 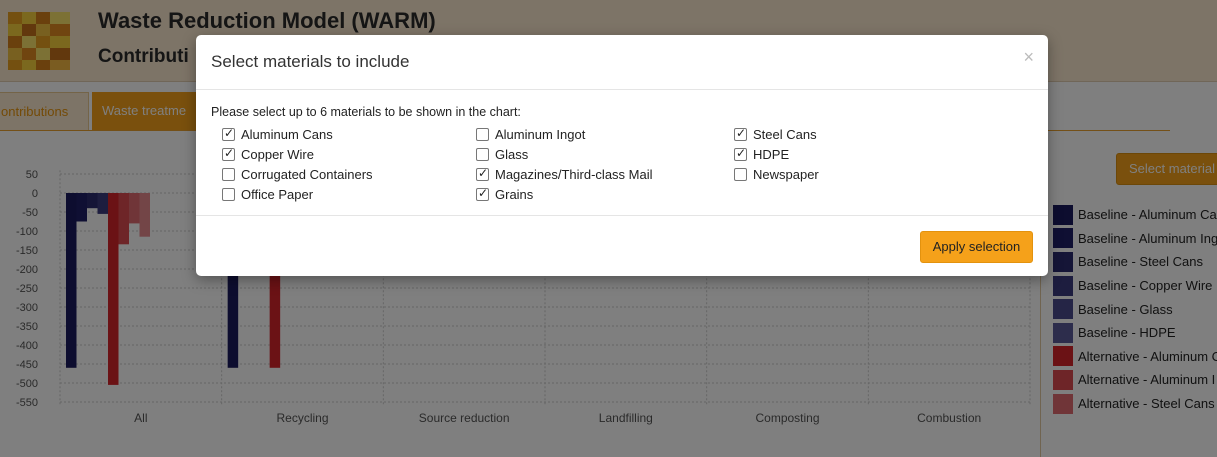 I want to click on modal-header: Select materials to include ×, so click(x=622, y=62).